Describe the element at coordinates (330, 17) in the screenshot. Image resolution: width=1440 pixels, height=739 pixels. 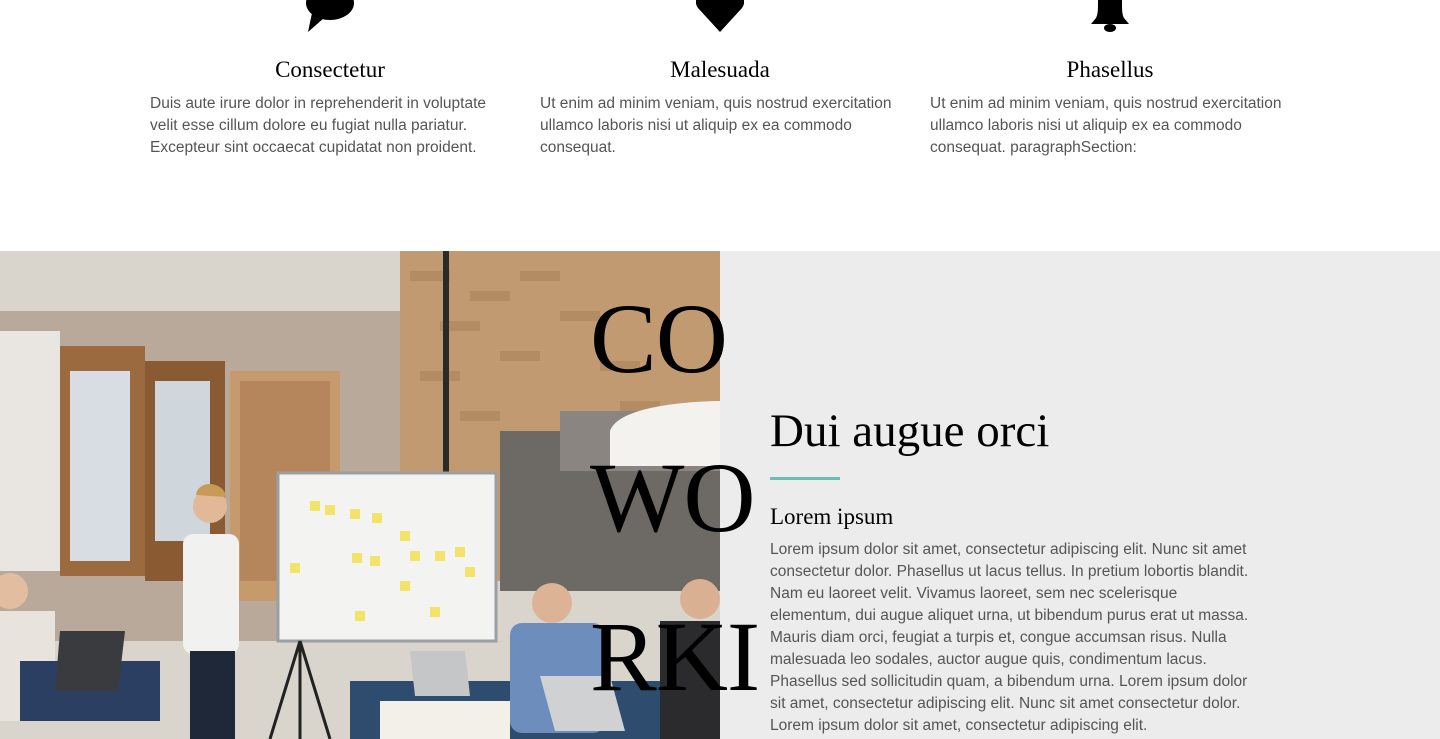
I see `speech-bubble-icon` at that location.